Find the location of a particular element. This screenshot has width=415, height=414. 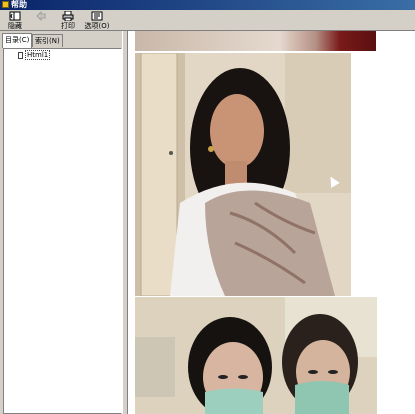

print-icon is located at coordinates (68, 16).